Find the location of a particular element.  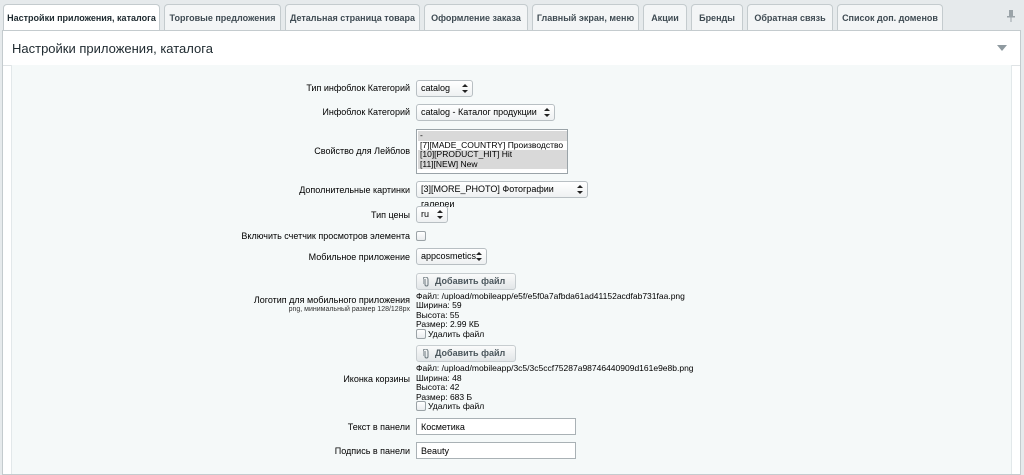

cart-icon-add-file-button: Добавить файл is located at coordinates (466, 353).